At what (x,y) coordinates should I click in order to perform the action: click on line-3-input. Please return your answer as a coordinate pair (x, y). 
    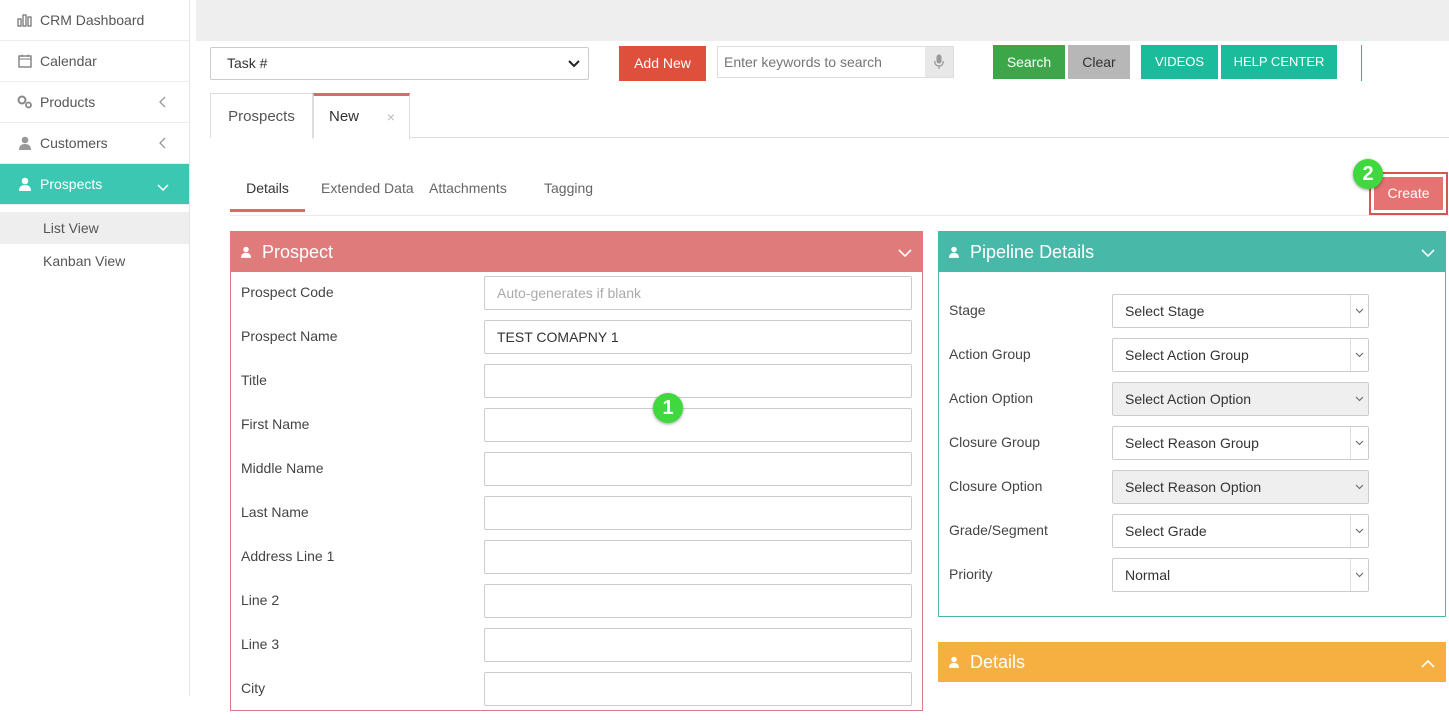
    Looking at the image, I should click on (698, 645).